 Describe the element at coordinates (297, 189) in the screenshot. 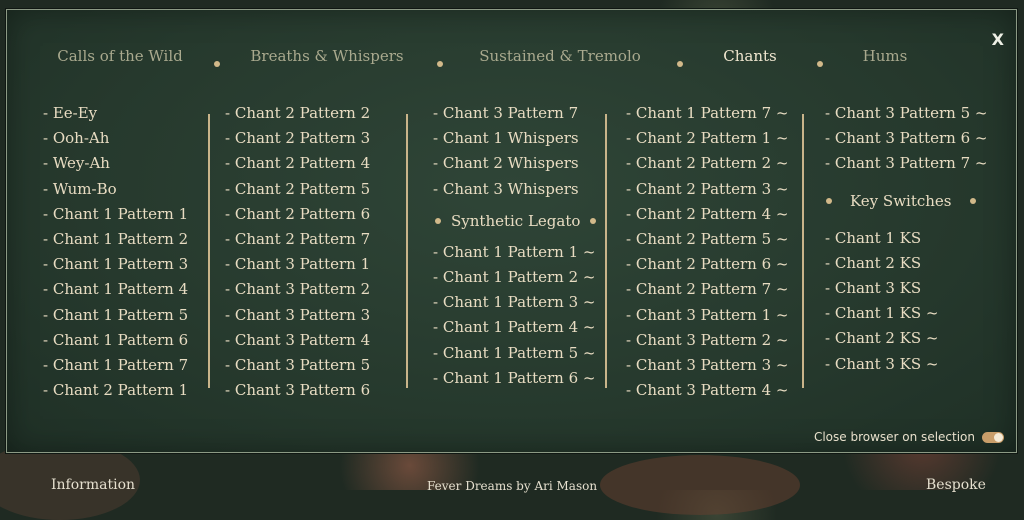

I see `articulation-item: - Chant 2 Pattern 5` at that location.